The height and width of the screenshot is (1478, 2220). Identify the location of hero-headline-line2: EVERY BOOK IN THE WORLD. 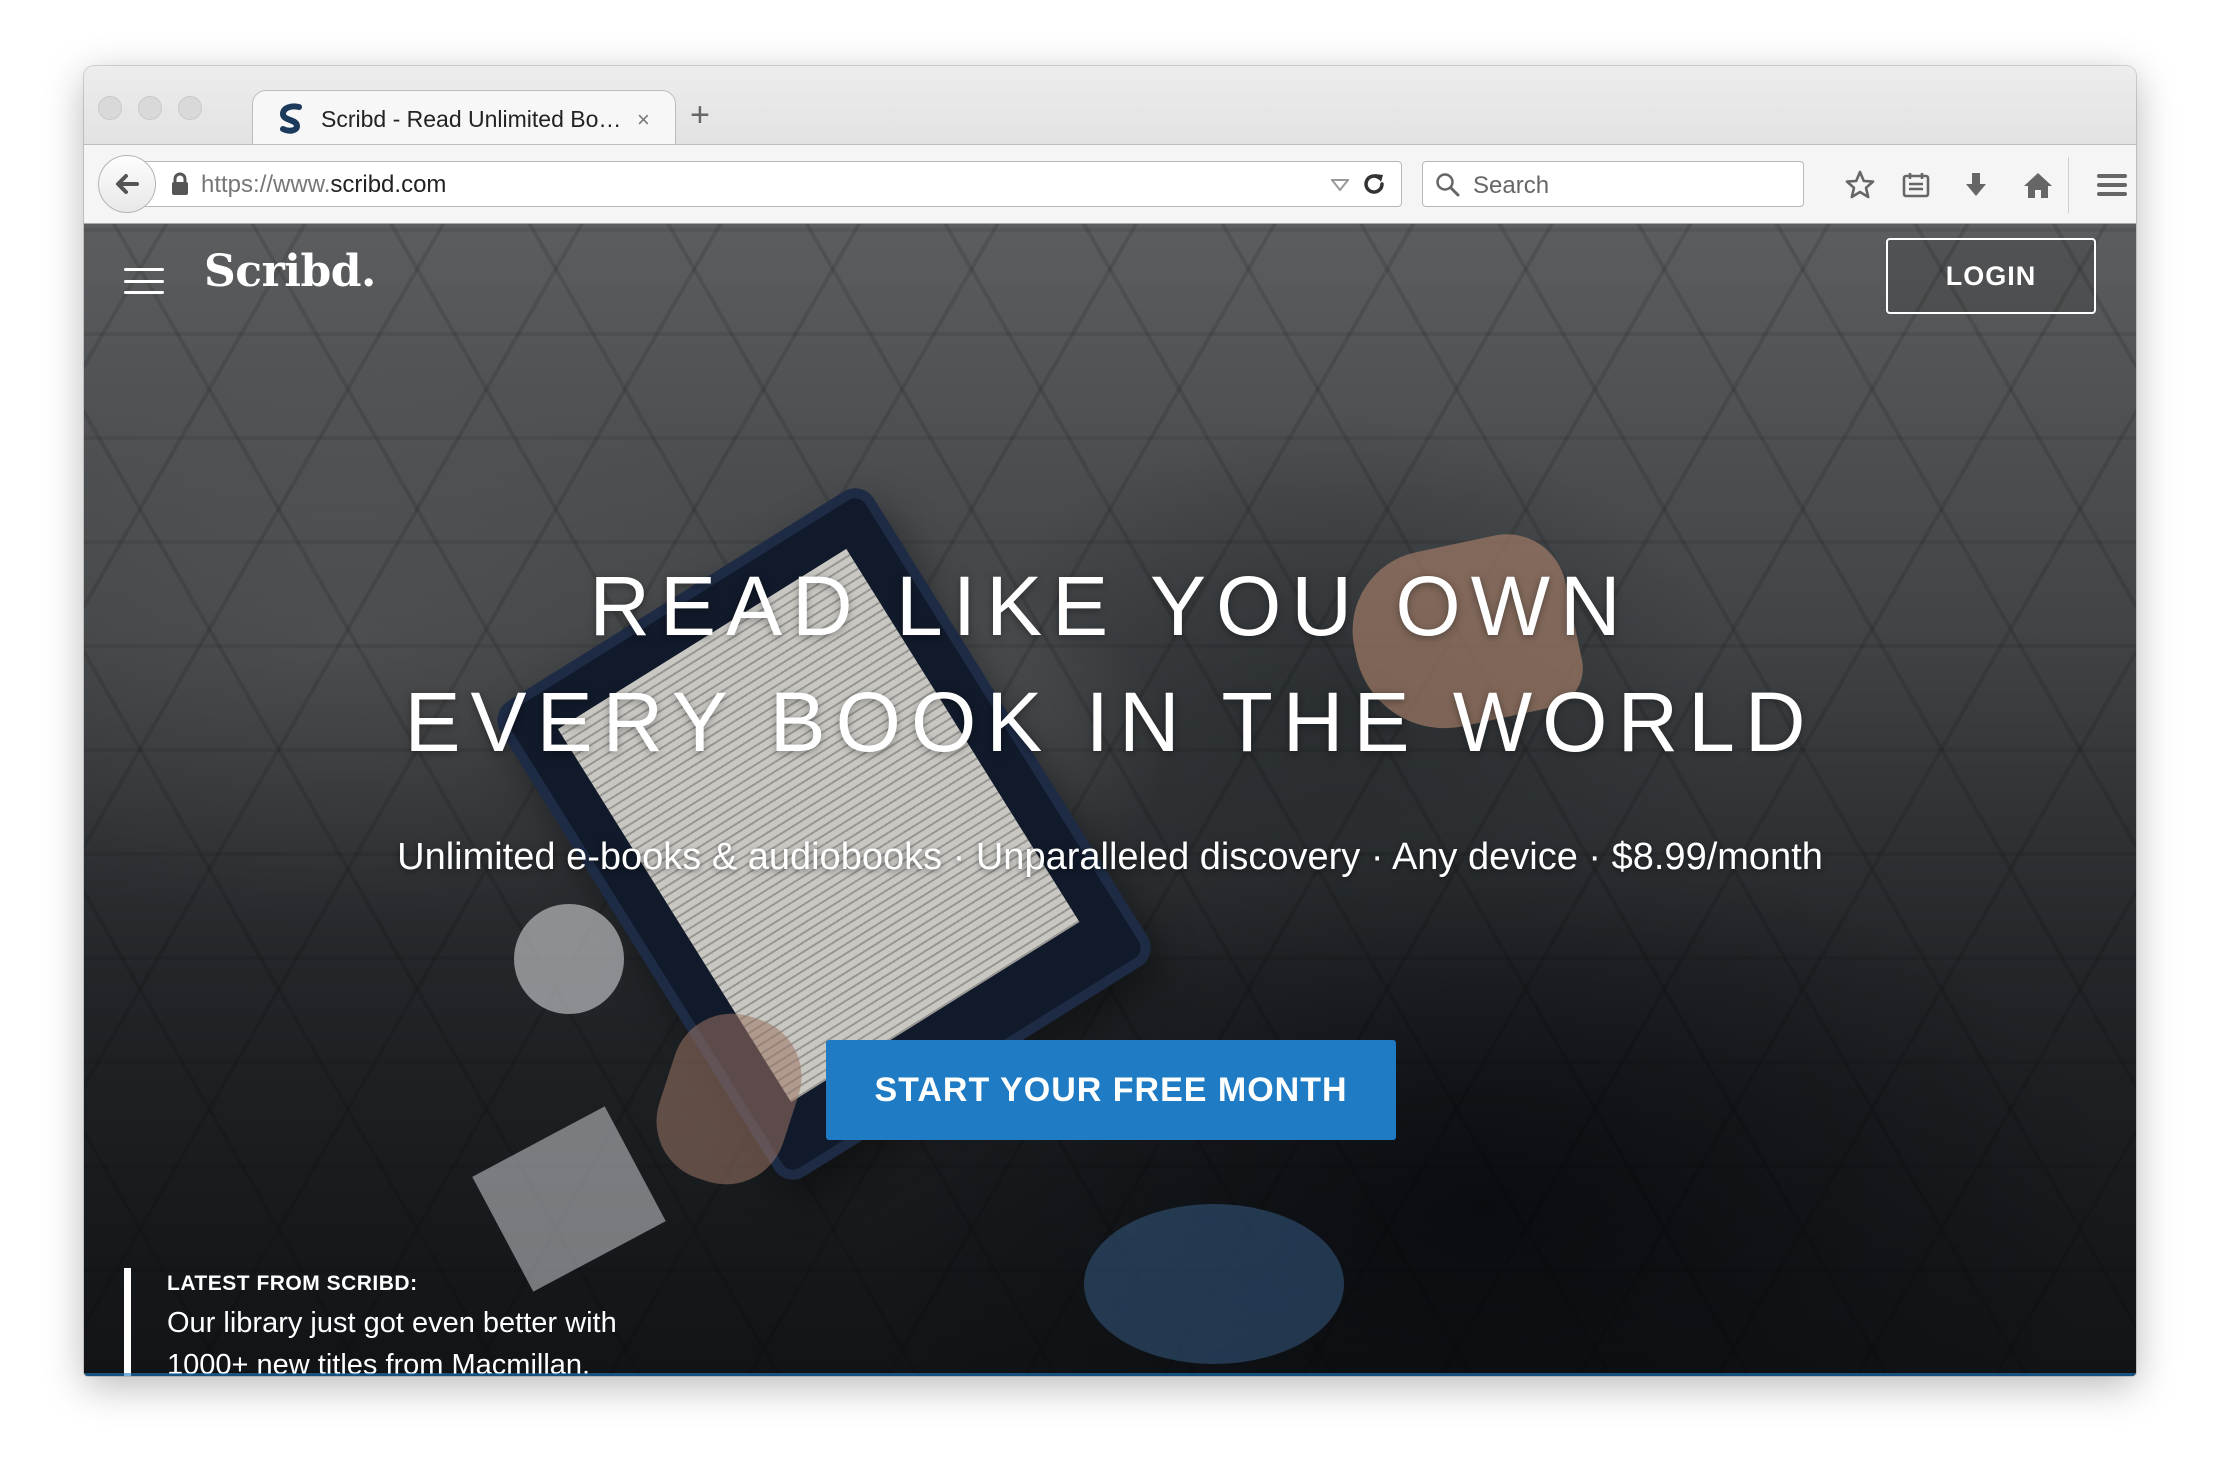
(1110, 722).